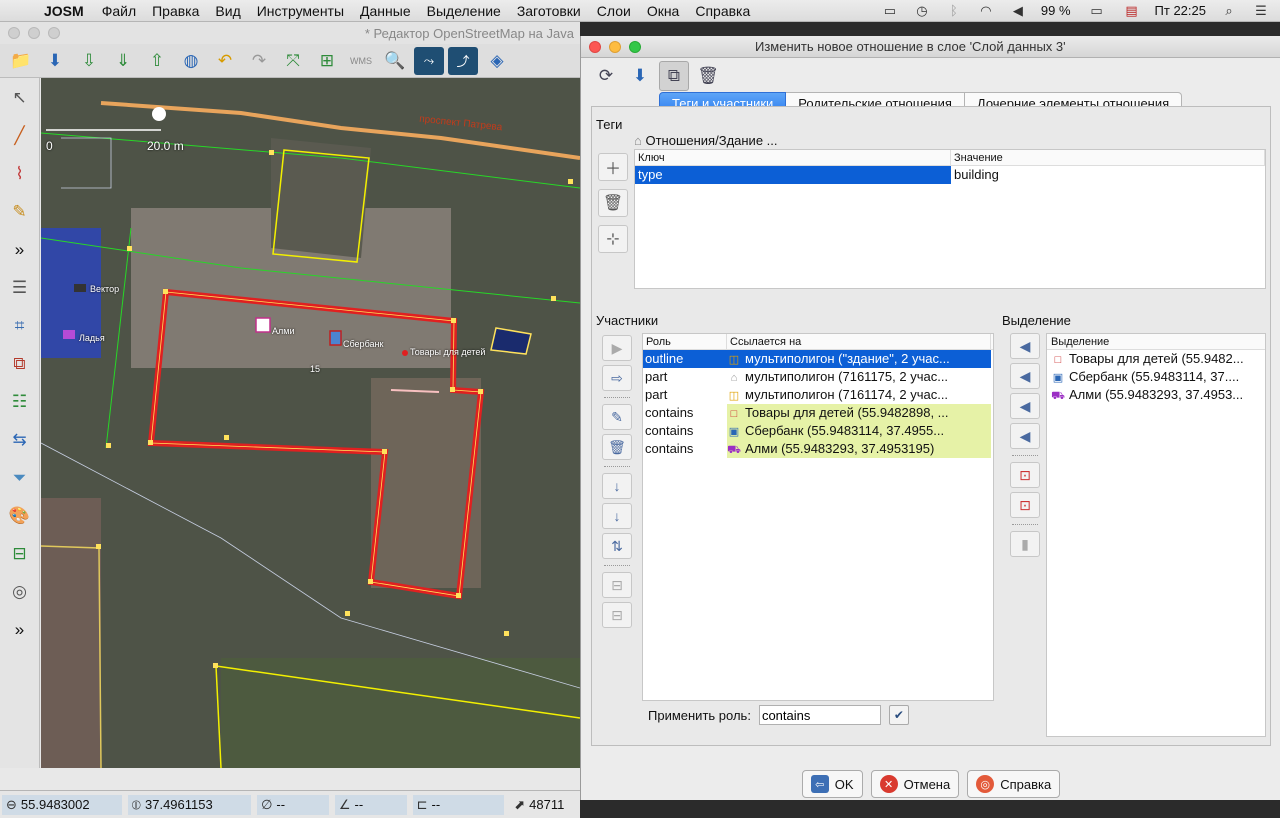  I want to click on menu-edit: Правка, so click(175, 11).